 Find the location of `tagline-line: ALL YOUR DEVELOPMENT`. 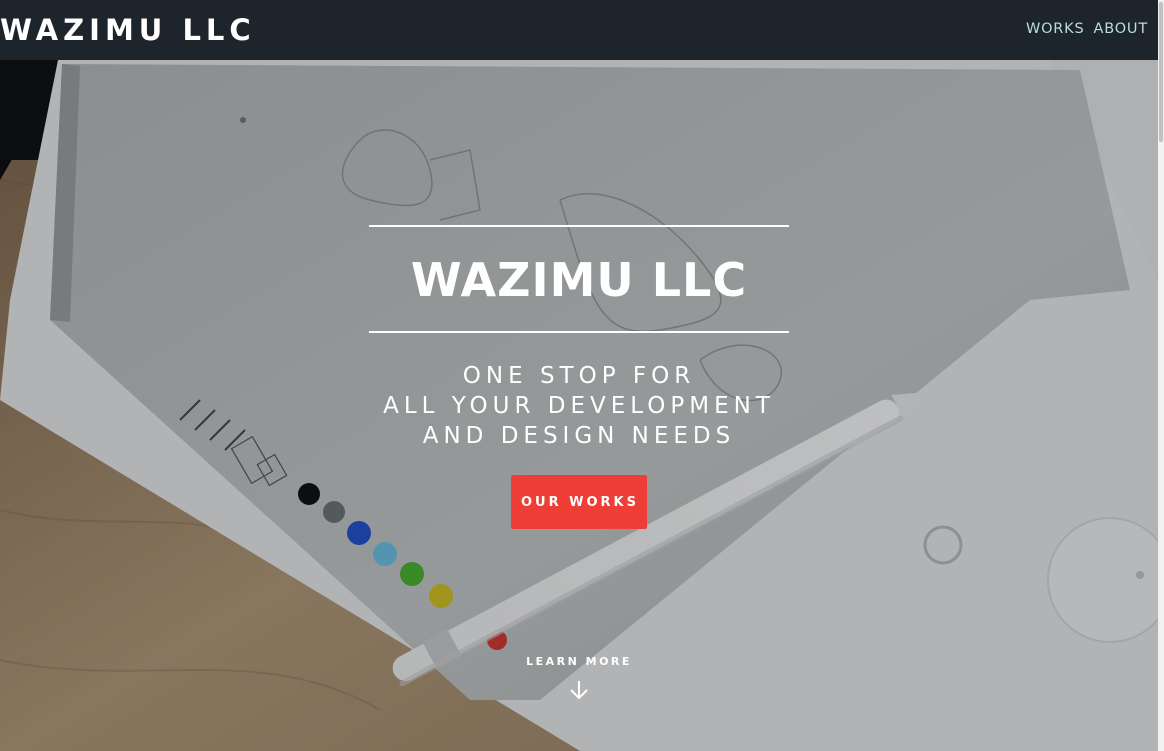

tagline-line: ALL YOUR DEVELOPMENT is located at coordinates (579, 406).